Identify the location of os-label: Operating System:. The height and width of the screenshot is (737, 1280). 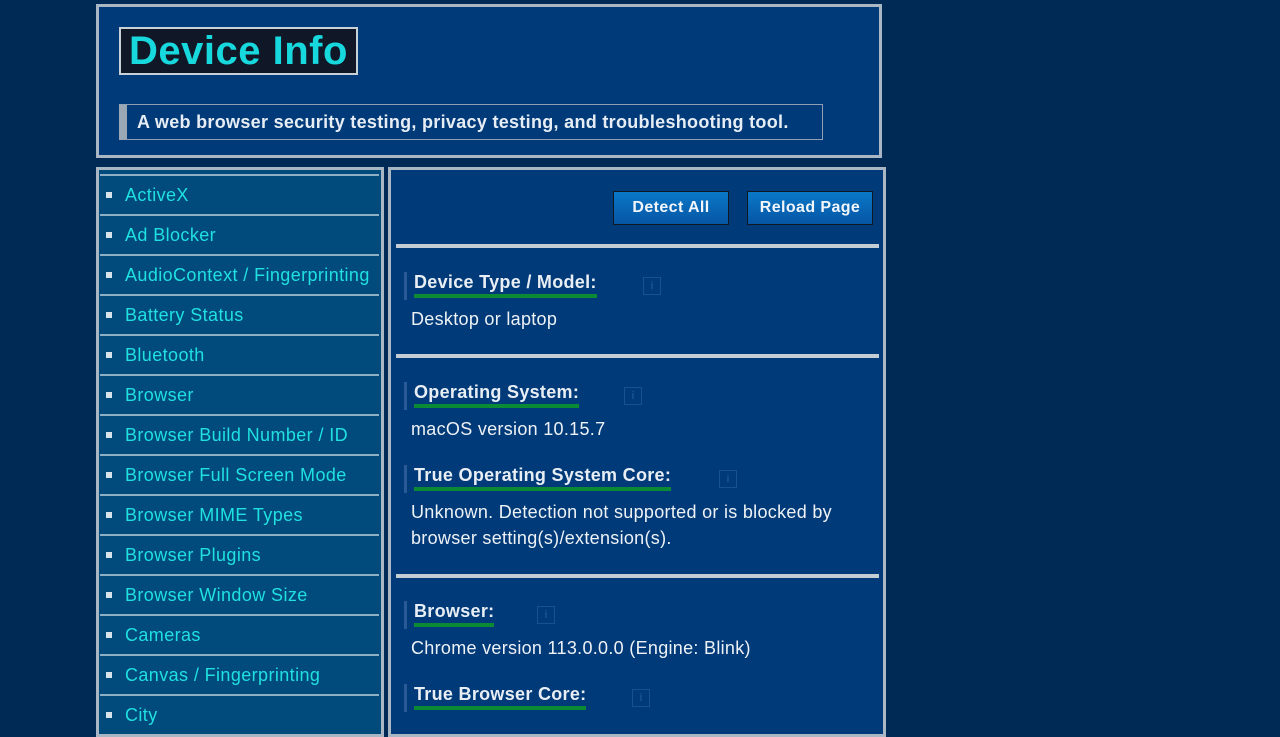
(492, 396).